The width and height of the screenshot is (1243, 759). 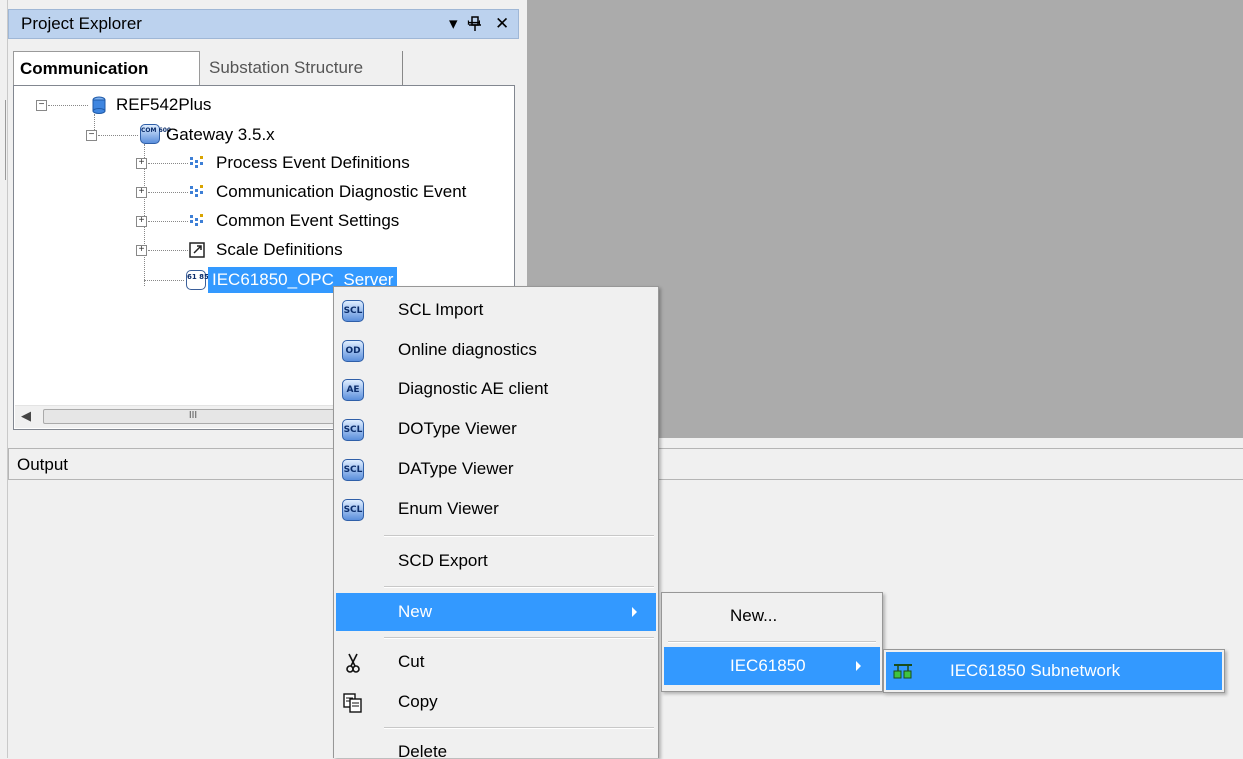 I want to click on menu-item-scl-import: SCL SCL Import, so click(x=496, y=310).